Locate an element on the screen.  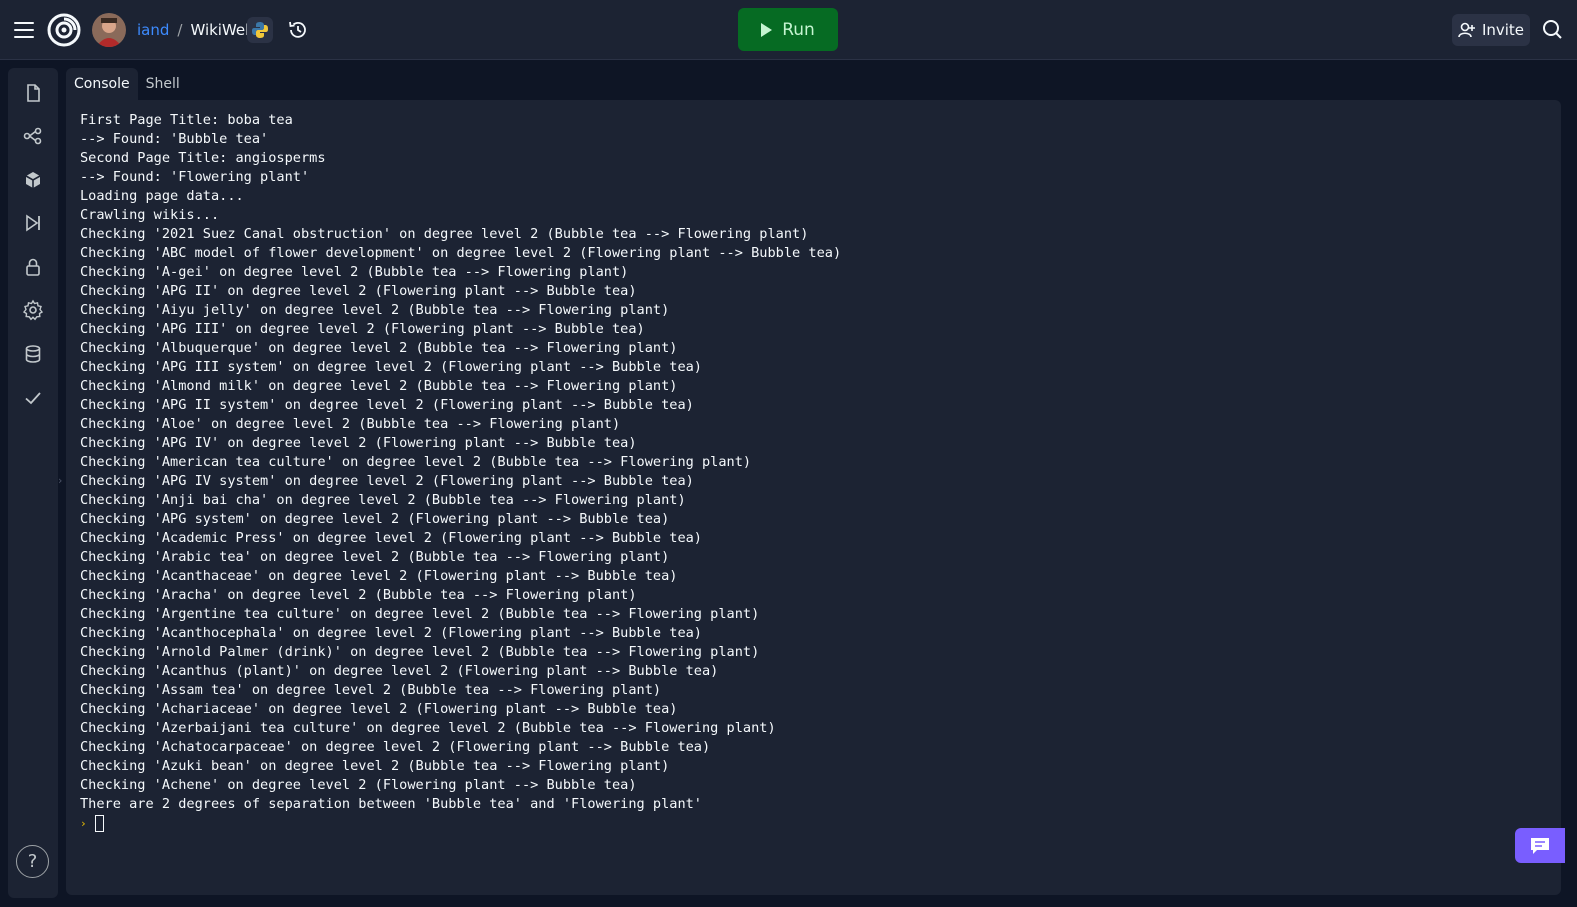
collapse-chevron-icon: › is located at coordinates (62, 482).